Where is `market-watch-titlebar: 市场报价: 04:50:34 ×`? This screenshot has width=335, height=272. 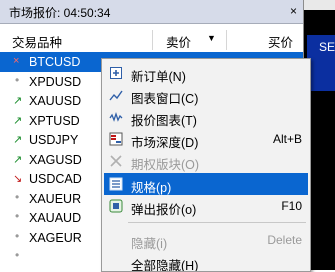
market-watch-titlebar: 市场报价: 04:50:34 × is located at coordinates (151, 12).